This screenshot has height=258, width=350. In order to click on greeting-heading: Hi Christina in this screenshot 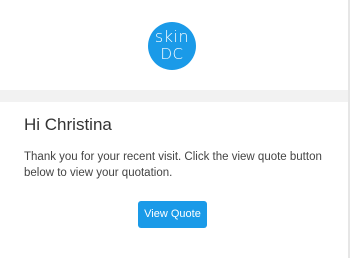, I will do `click(68, 124)`.